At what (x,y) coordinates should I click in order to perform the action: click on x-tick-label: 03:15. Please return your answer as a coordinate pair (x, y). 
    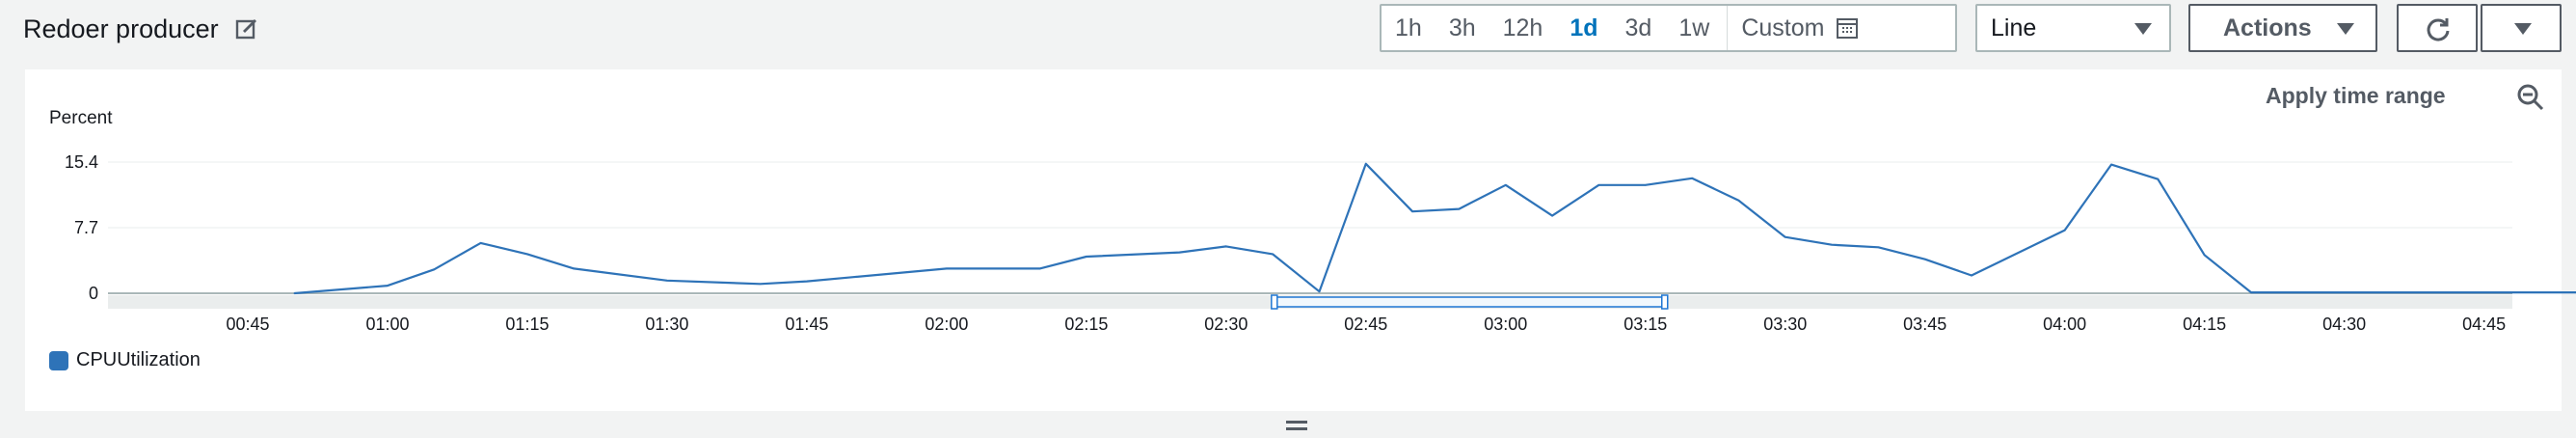
    Looking at the image, I should click on (1645, 324).